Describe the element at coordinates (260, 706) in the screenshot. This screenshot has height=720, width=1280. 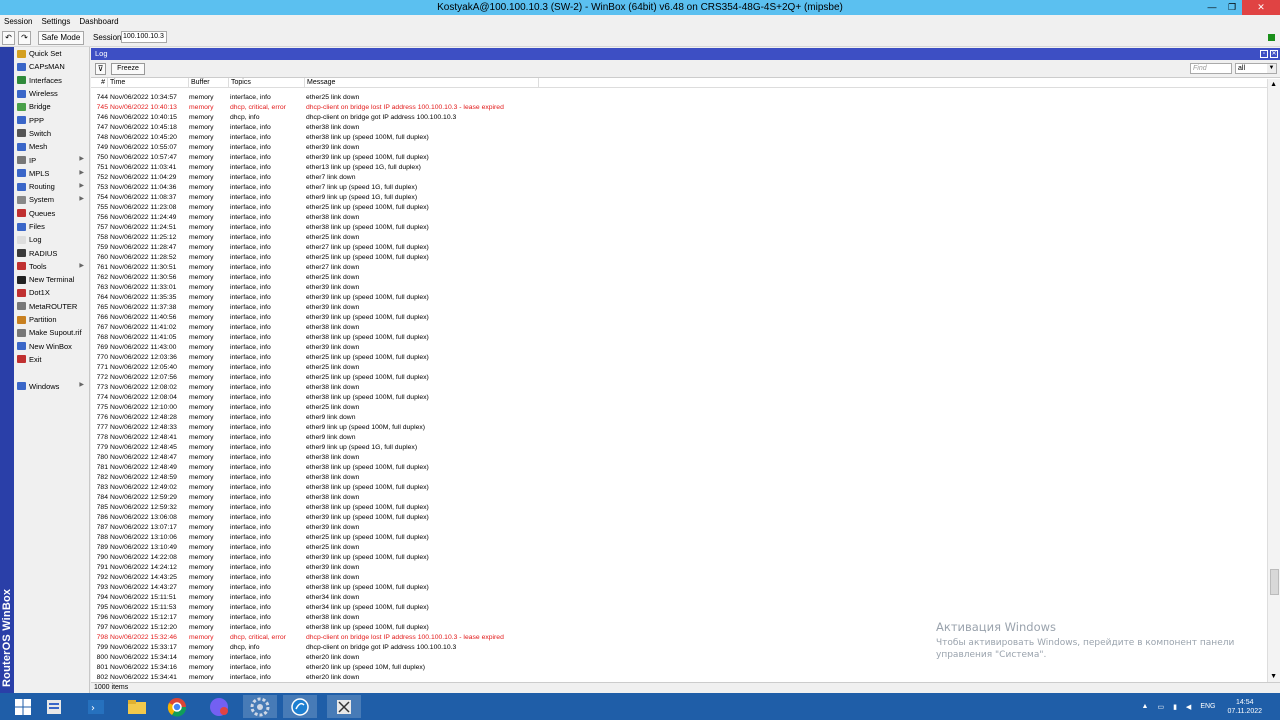
I see `settings-app-icon` at that location.